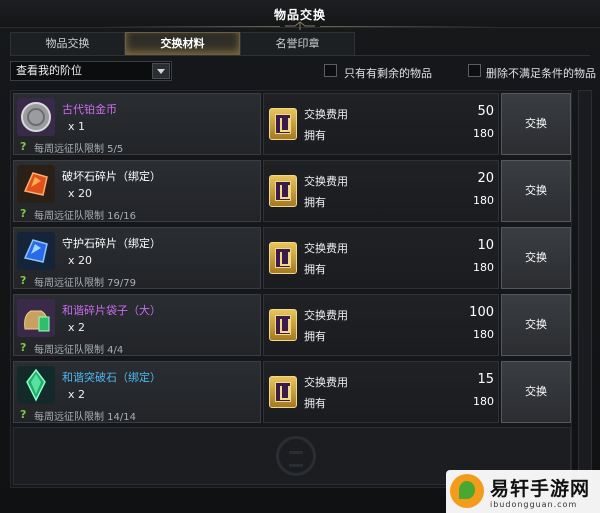  I want to click on tab-exchange-materials: 交换材料, so click(182, 44).